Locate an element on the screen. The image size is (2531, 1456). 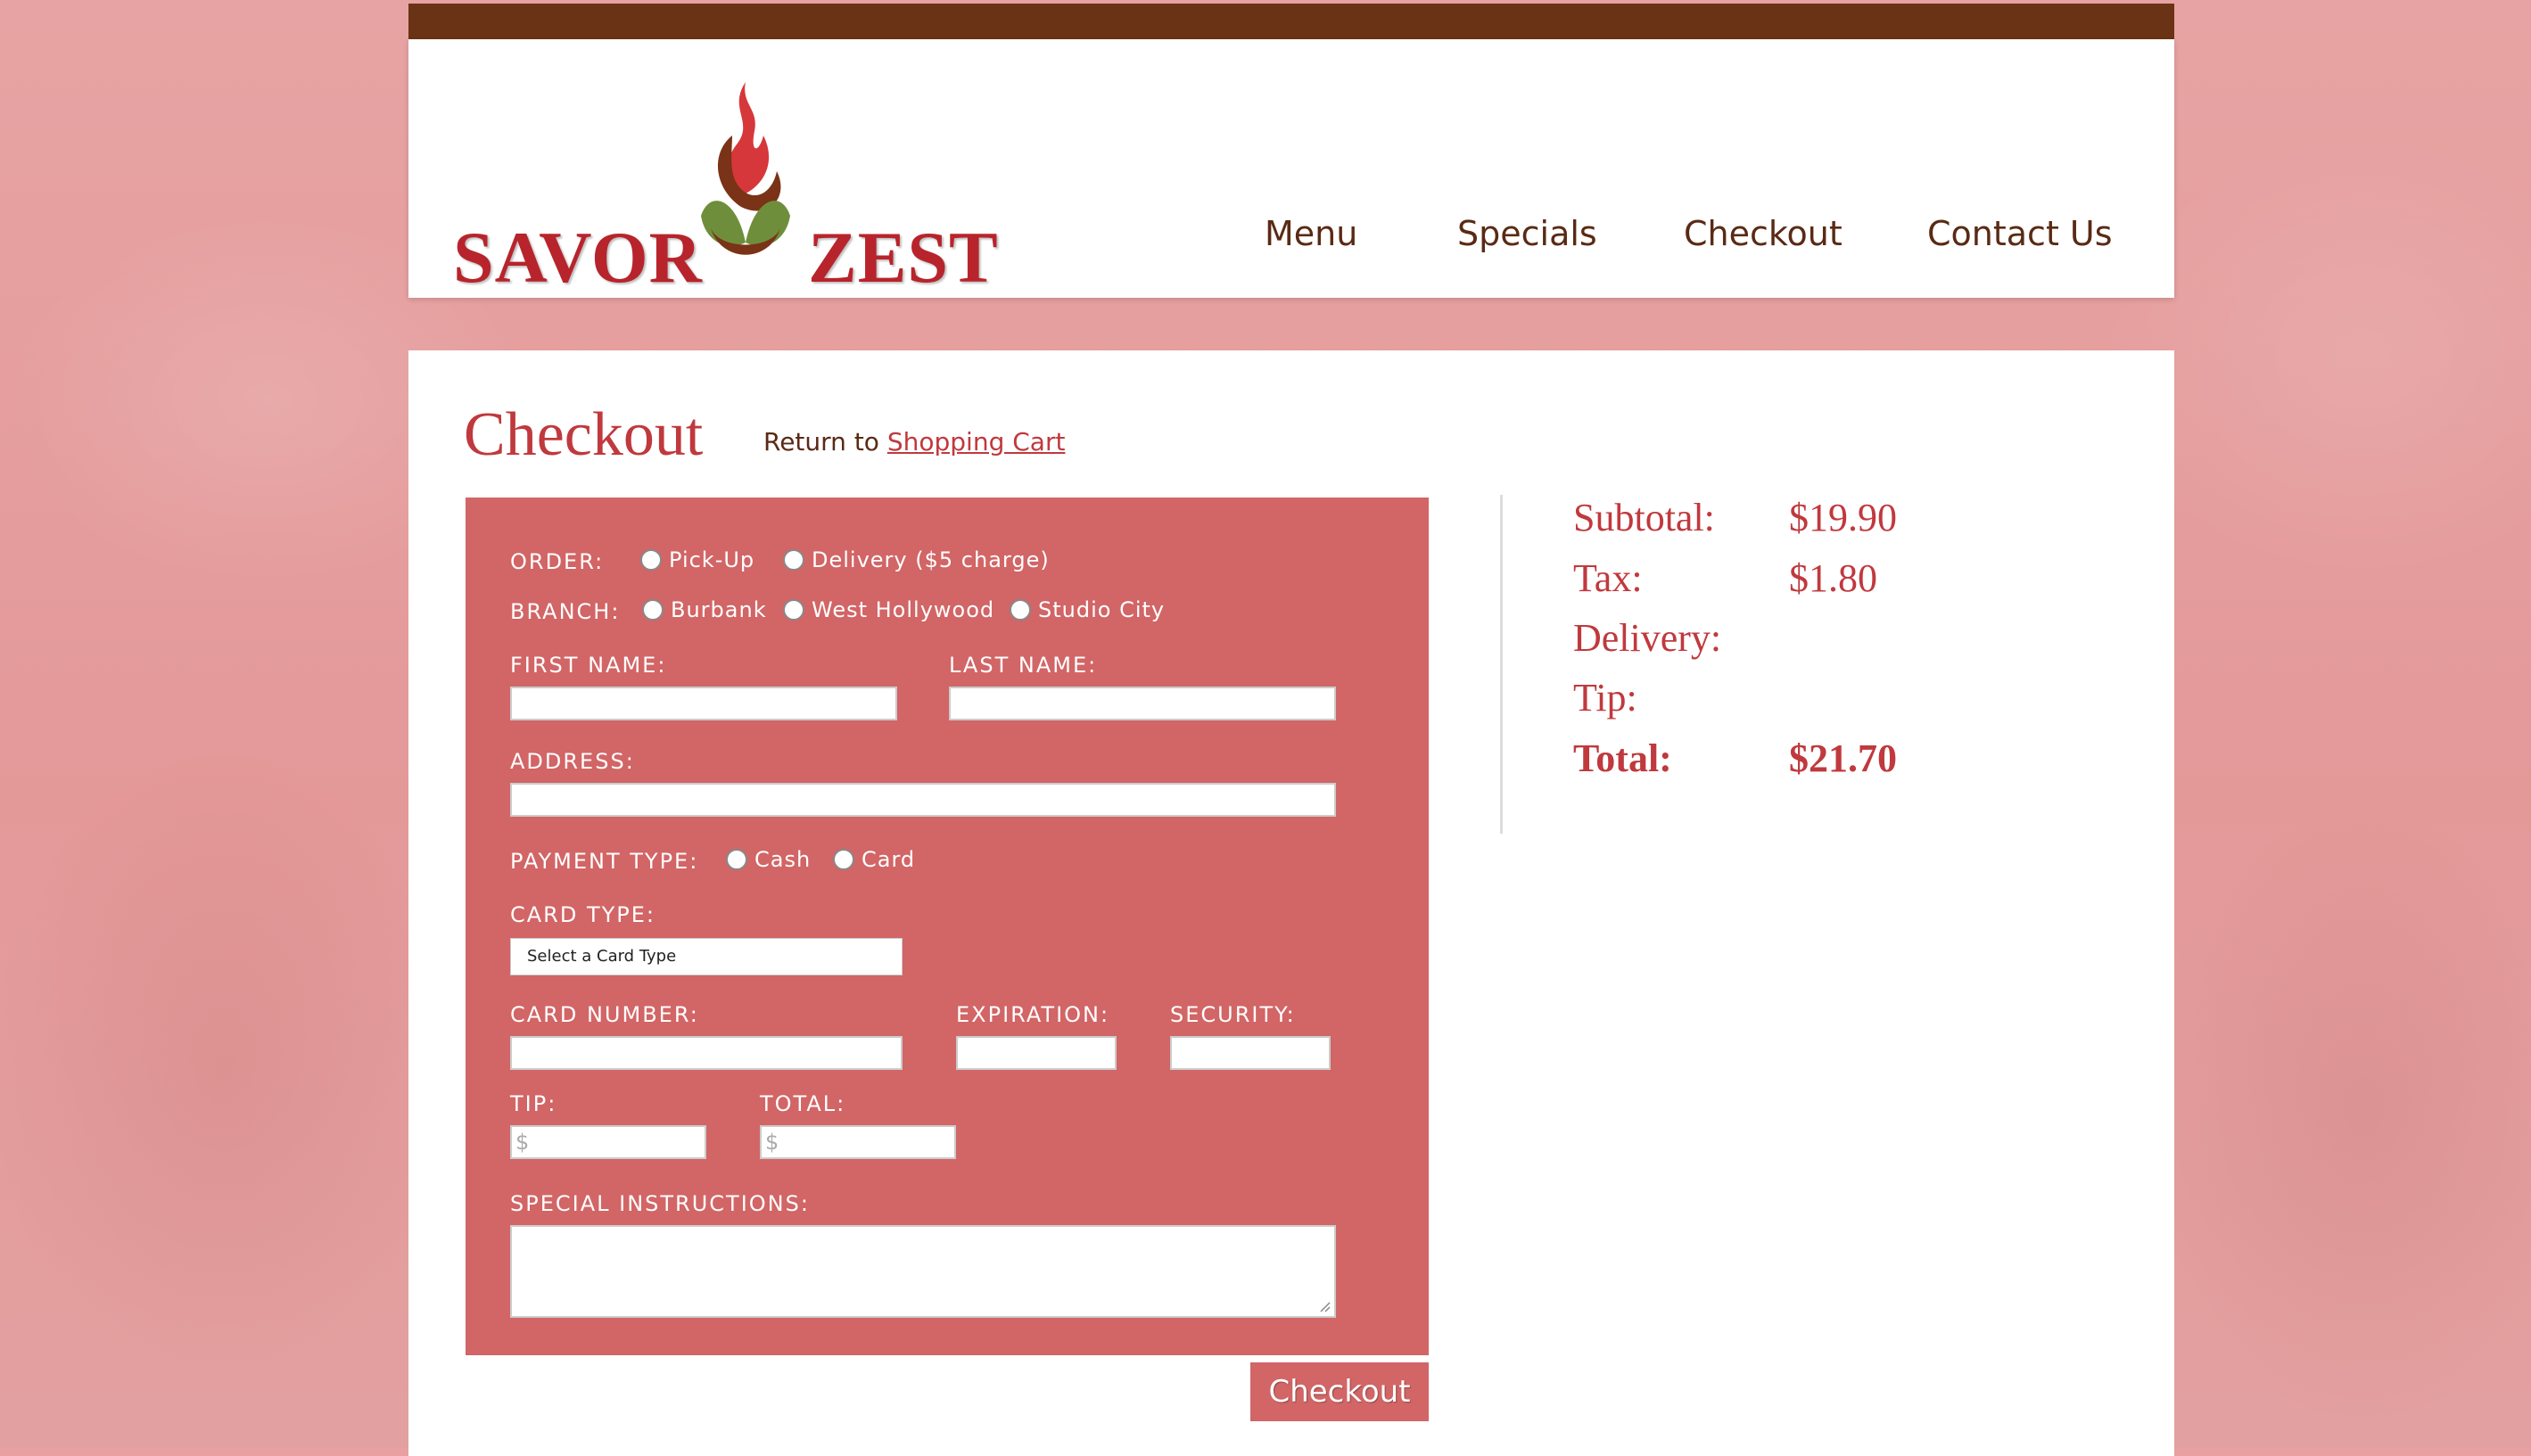
total-field: $ is located at coordinates (858, 1142).